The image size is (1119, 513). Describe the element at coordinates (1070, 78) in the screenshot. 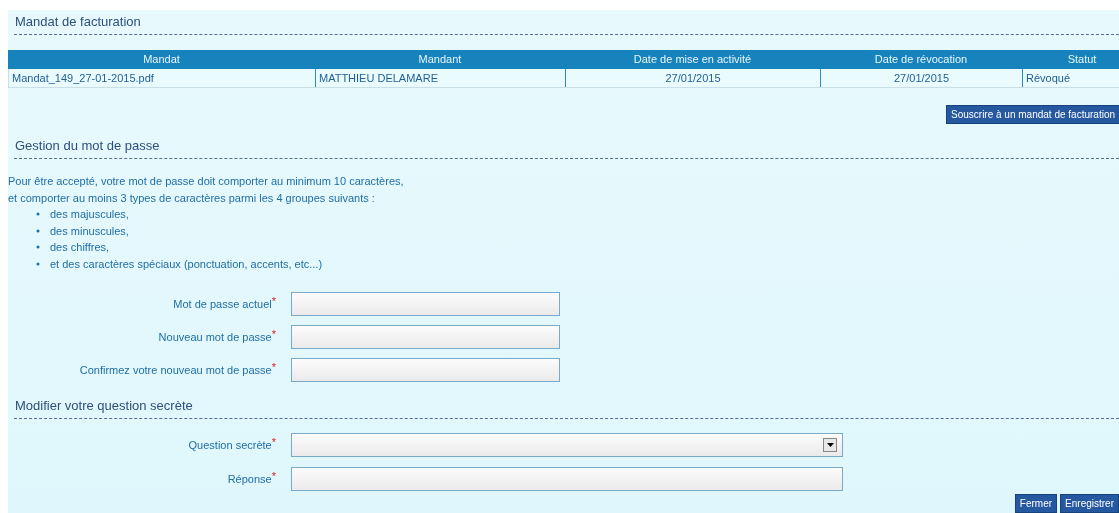

I see `table-cell: Révoqué` at that location.